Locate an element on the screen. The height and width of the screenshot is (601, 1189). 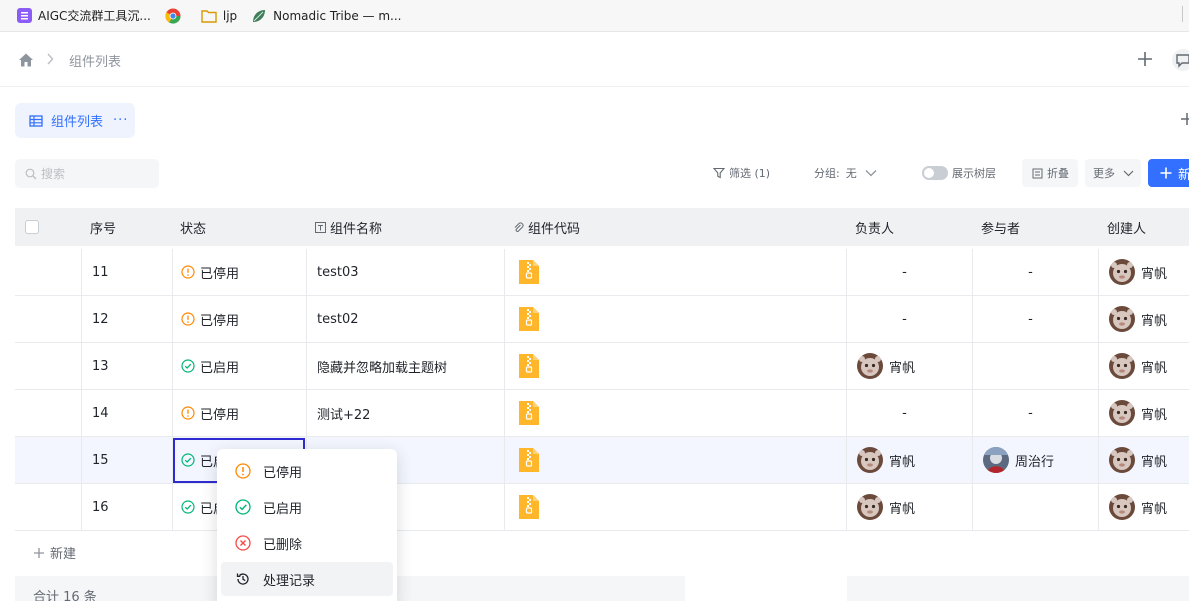
checkbox is located at coordinates (32, 227).